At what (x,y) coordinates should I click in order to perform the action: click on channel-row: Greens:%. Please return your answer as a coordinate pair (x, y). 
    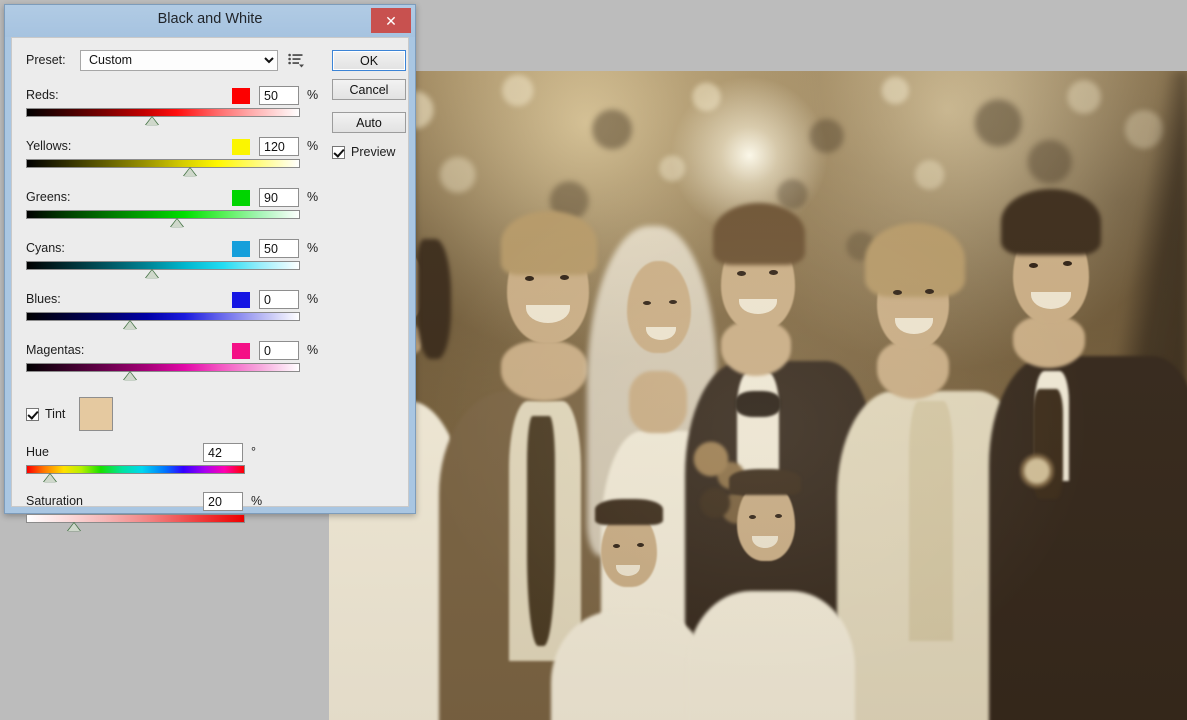
    Looking at the image, I should click on (176, 208).